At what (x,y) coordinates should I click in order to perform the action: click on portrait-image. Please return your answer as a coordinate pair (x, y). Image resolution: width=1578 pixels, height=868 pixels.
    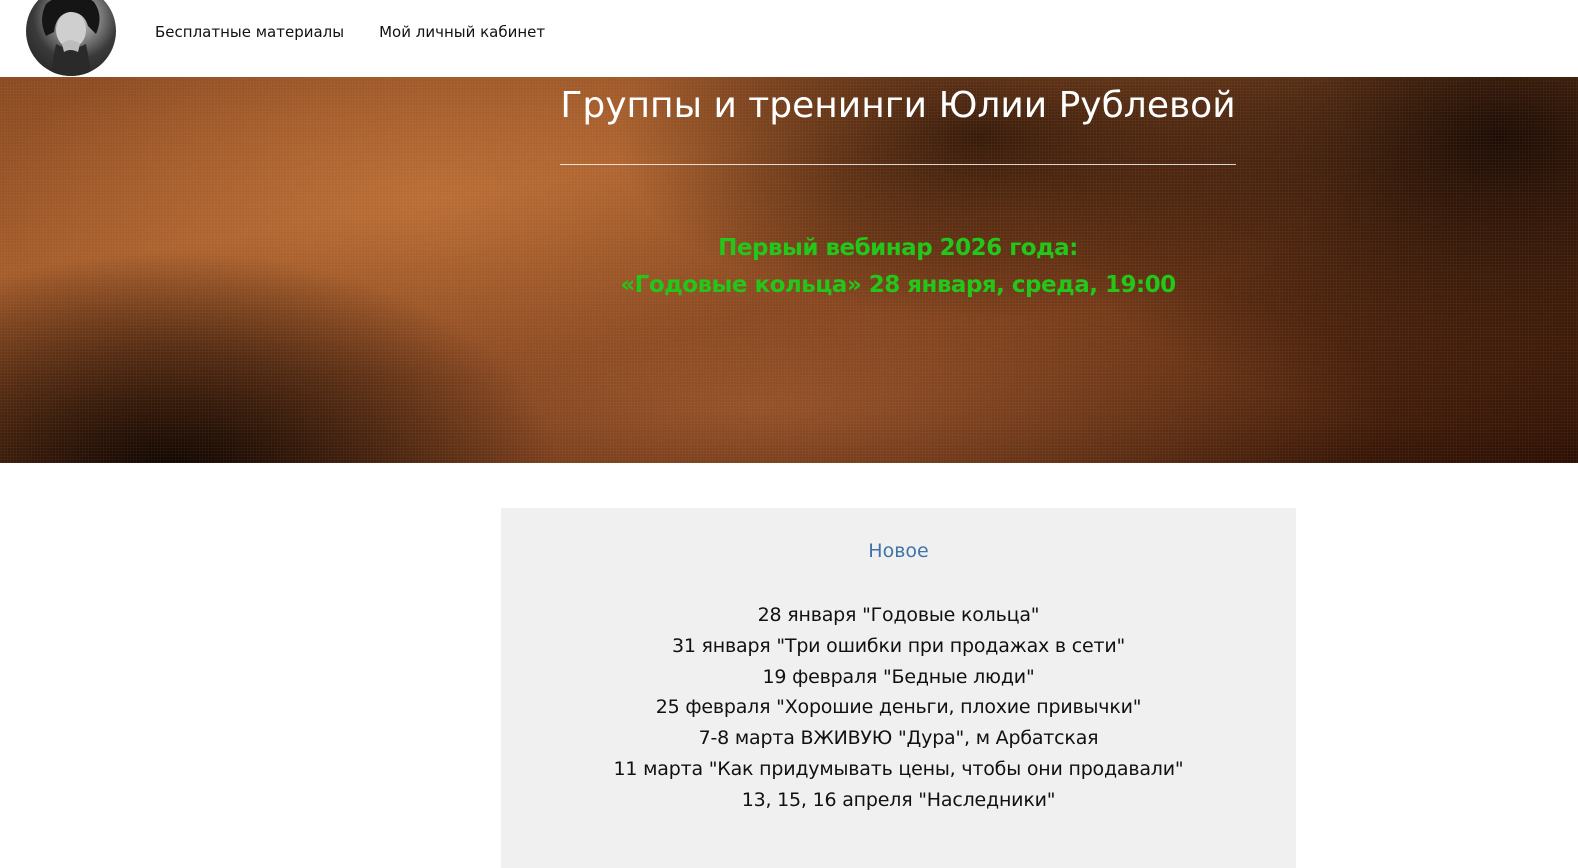
    Looking at the image, I should click on (71, 38).